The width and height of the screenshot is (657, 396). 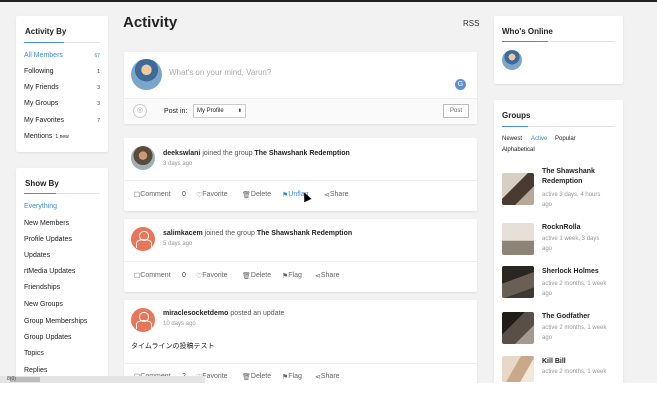 I want to click on activity-user-link: miraclesocketdemo, so click(x=195, y=313).